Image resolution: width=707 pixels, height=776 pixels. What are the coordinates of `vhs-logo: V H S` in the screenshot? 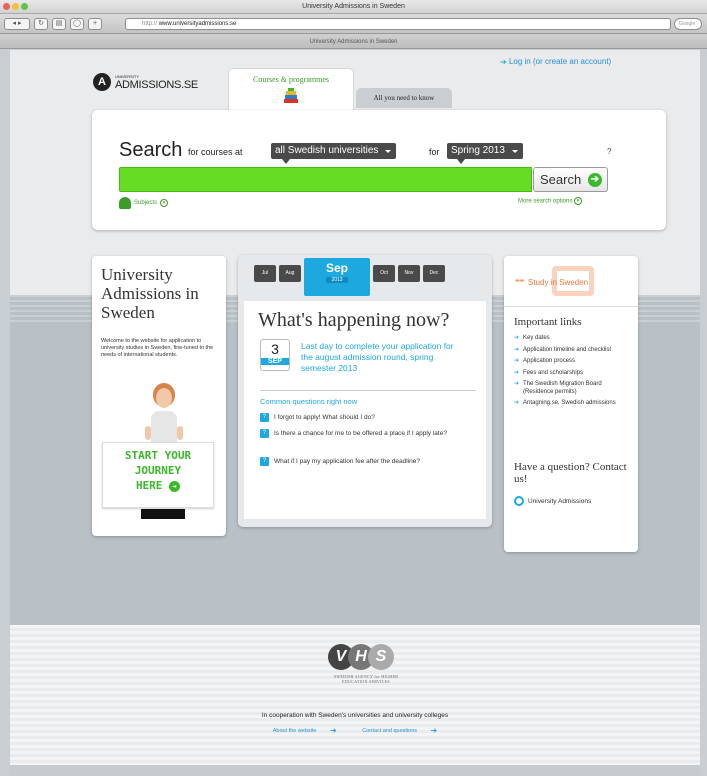 It's located at (361, 657).